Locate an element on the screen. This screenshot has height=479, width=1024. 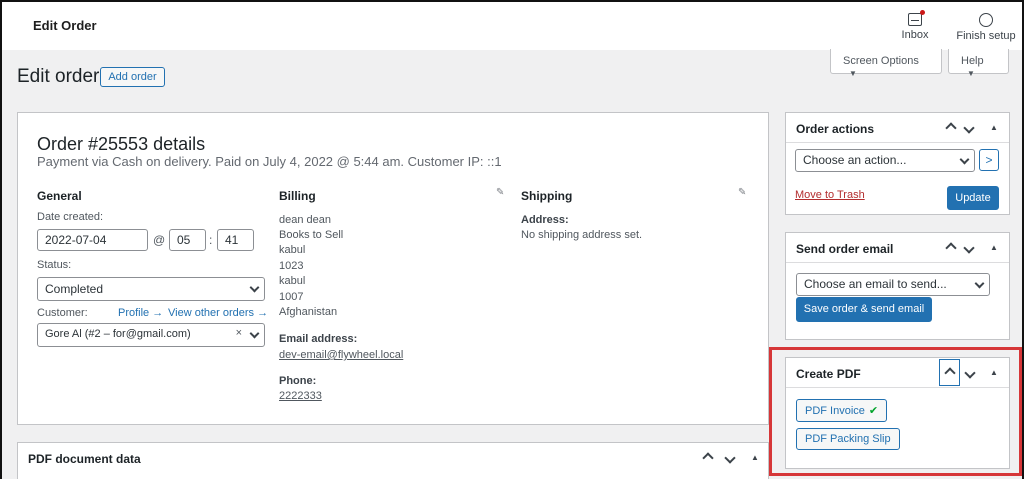
customer-label: Customer: is located at coordinates (62, 313).